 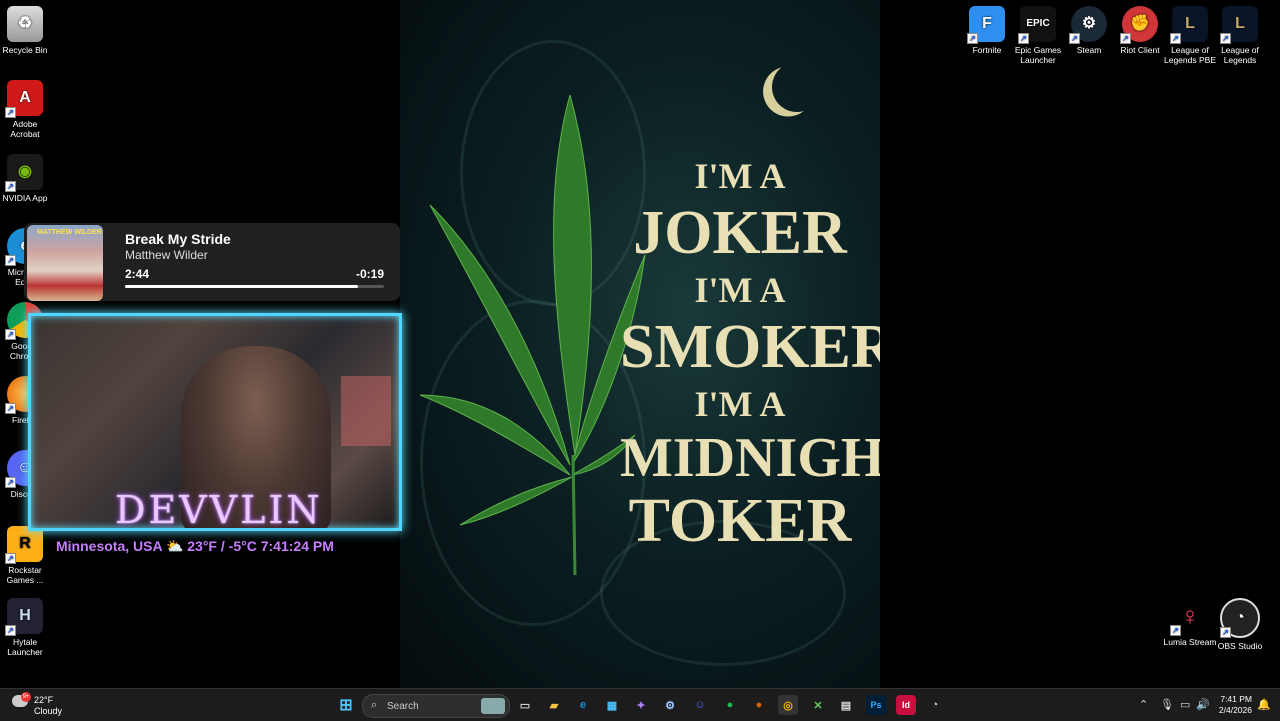 I want to click on overlay-temp: 23°F / -5°C, so click(x=222, y=546).